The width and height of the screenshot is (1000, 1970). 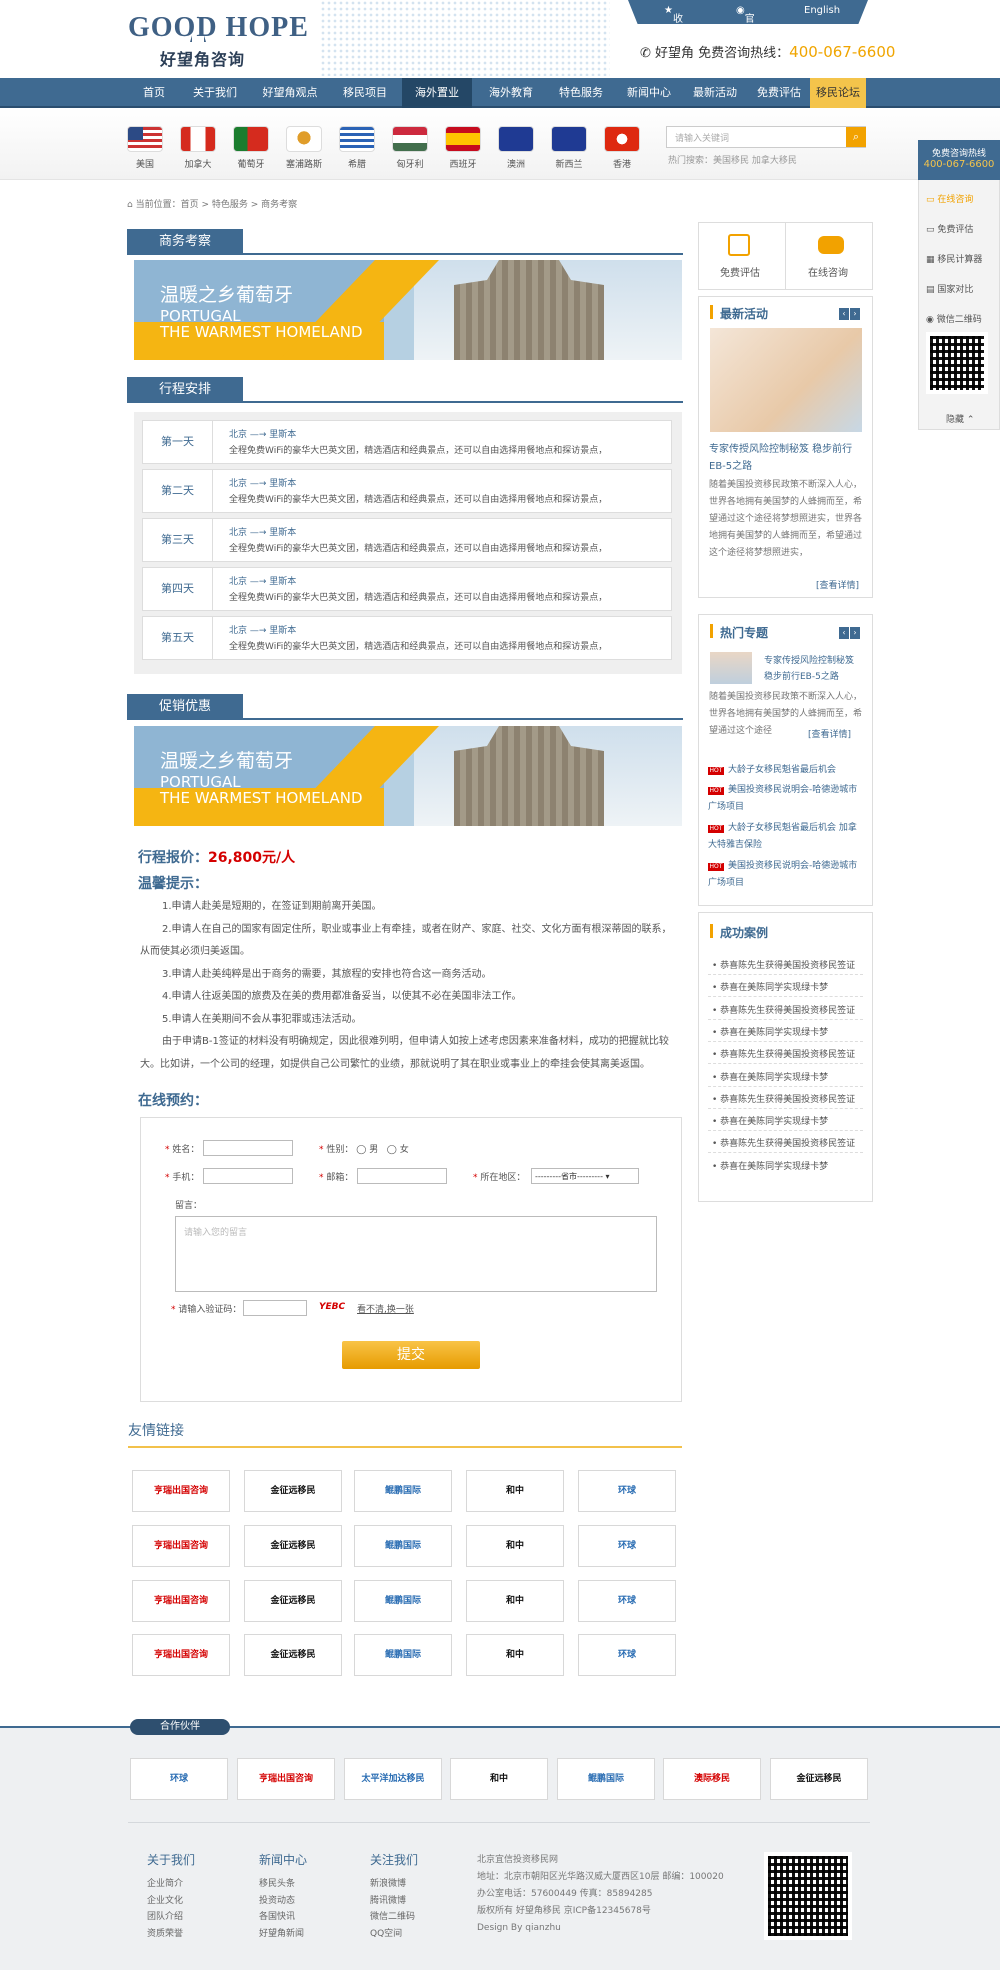 I want to click on flag-canada-icon, so click(x=198, y=139).